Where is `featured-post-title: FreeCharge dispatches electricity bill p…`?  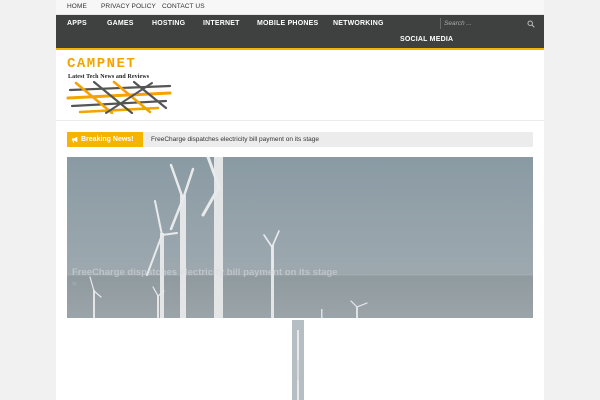
featured-post-title: FreeCharge dispatches electricity bill p… is located at coordinates (205, 272).